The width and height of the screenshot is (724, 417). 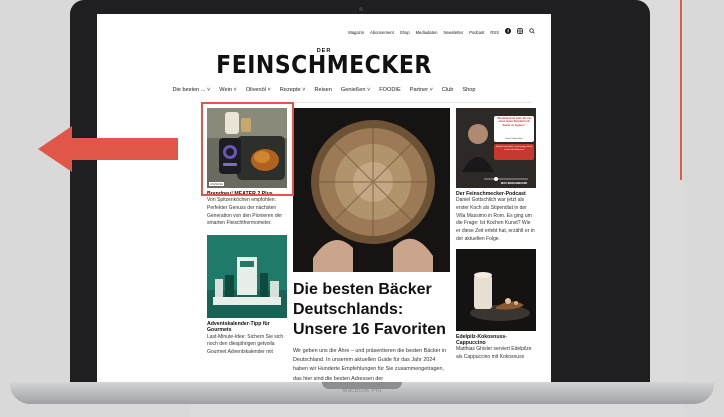 What do you see at coordinates (382, 32) in the screenshot?
I see `topnav-abonnement: Abonnement` at bounding box center [382, 32].